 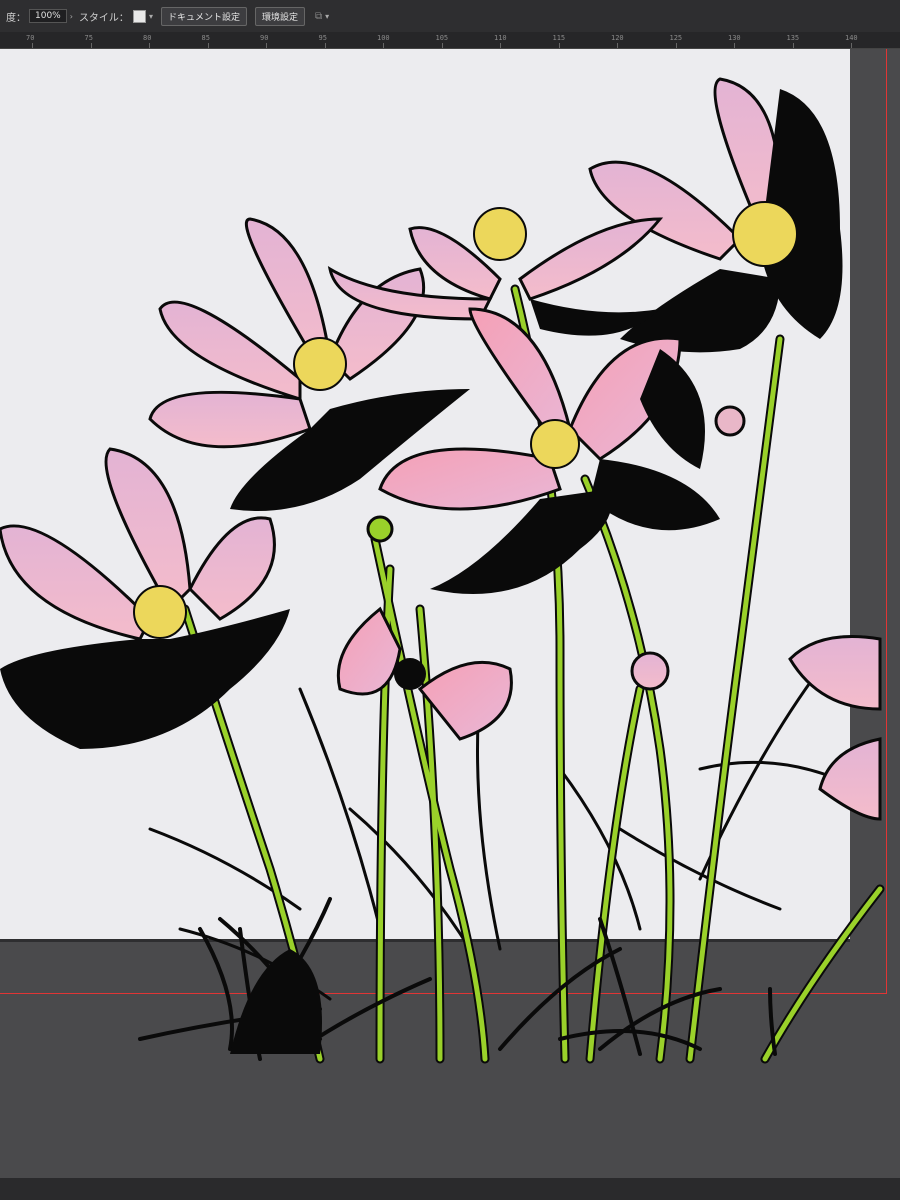 What do you see at coordinates (734, 38) in the screenshot?
I see `ruler-label: 130` at bounding box center [734, 38].